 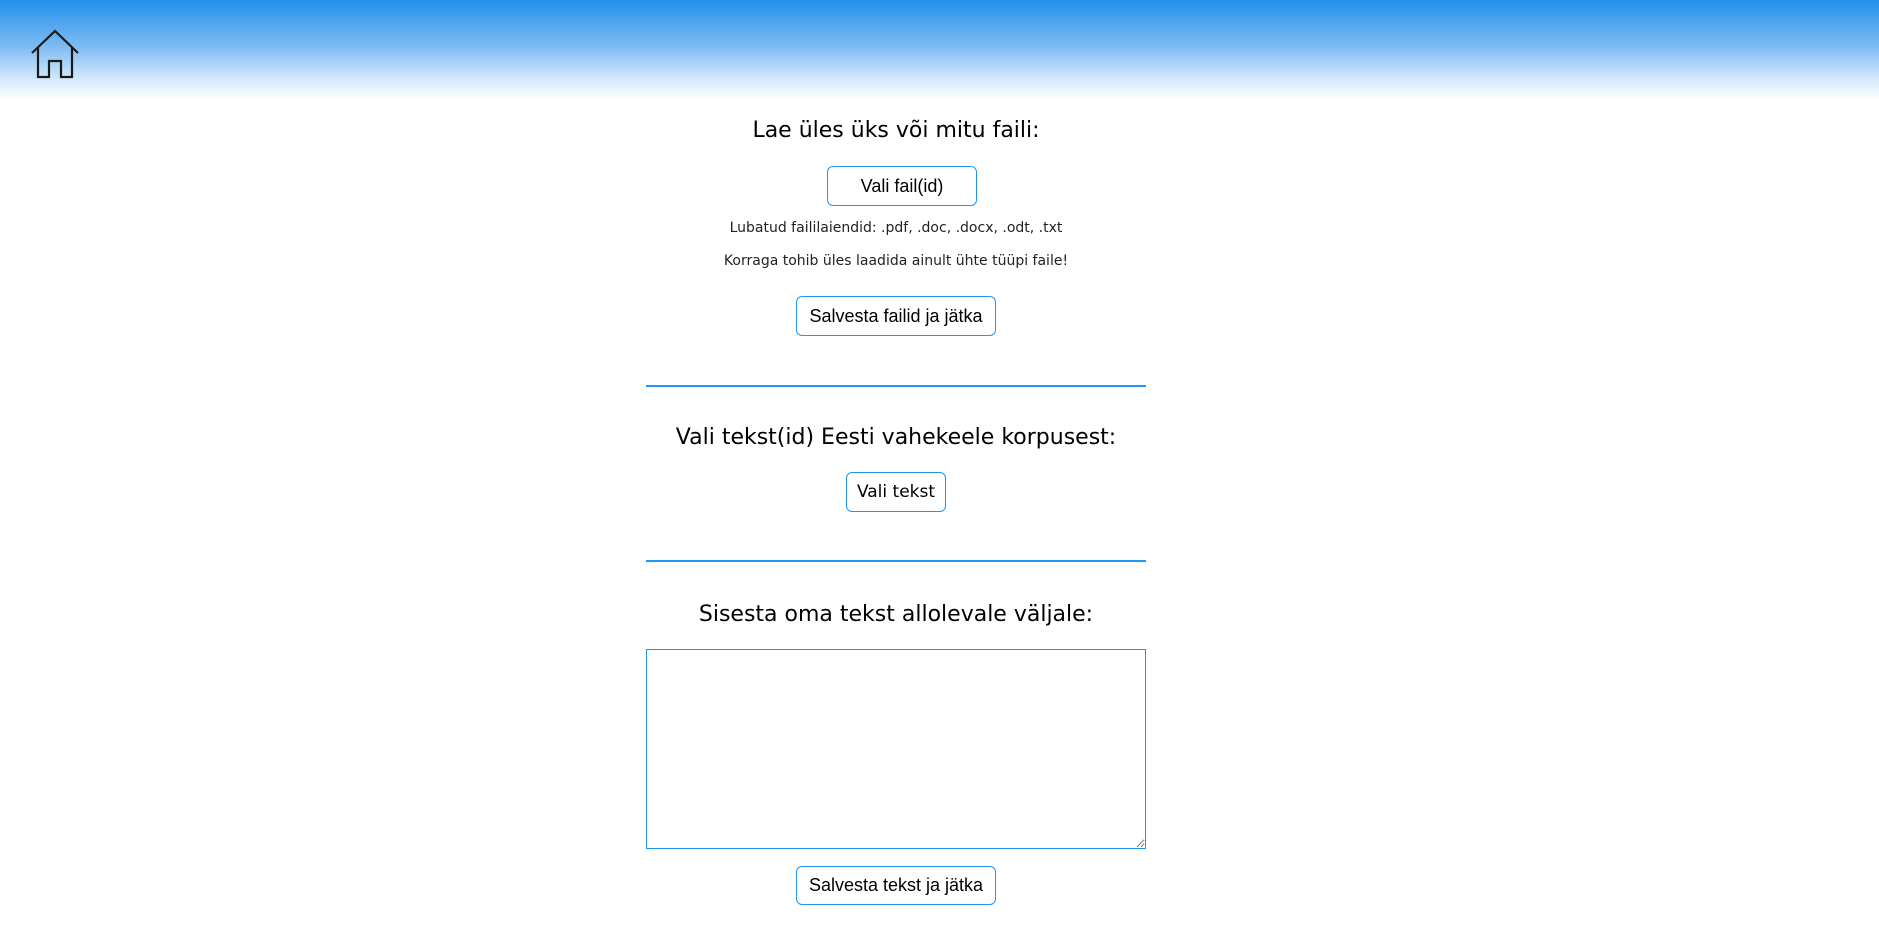 I want to click on home-icon, so click(x=55, y=54).